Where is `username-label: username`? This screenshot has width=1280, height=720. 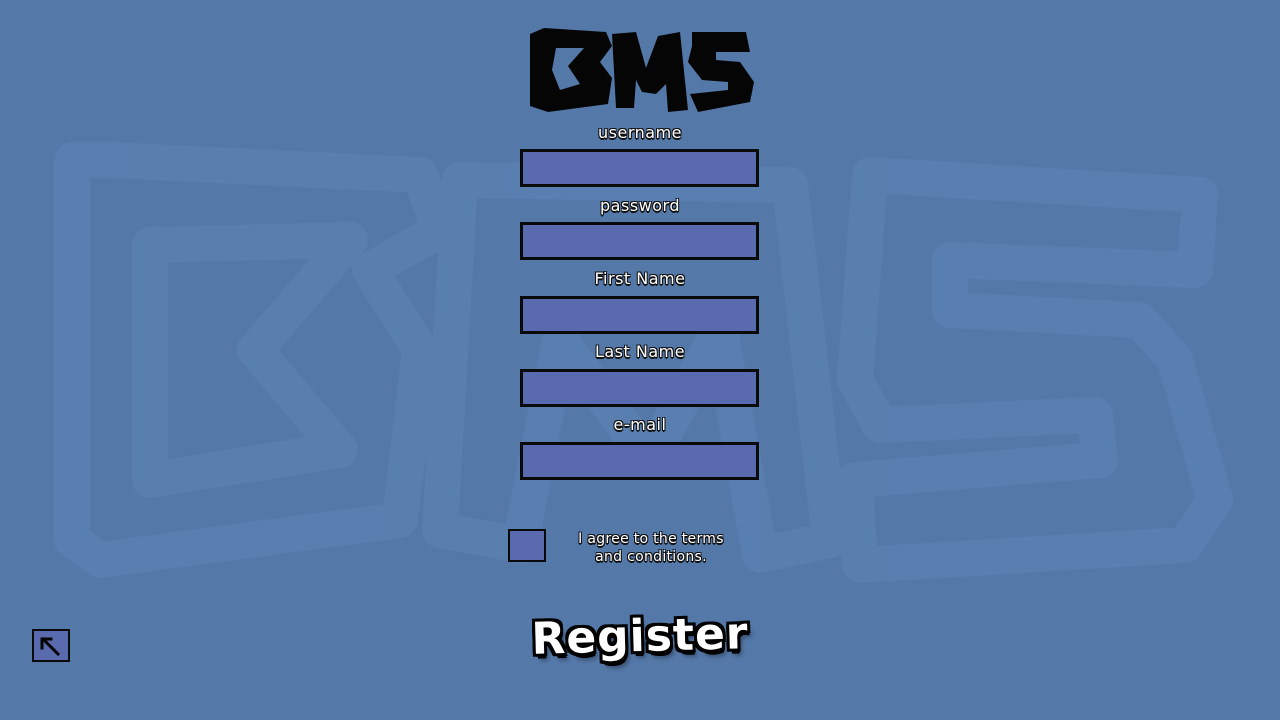 username-label: username is located at coordinates (640, 132).